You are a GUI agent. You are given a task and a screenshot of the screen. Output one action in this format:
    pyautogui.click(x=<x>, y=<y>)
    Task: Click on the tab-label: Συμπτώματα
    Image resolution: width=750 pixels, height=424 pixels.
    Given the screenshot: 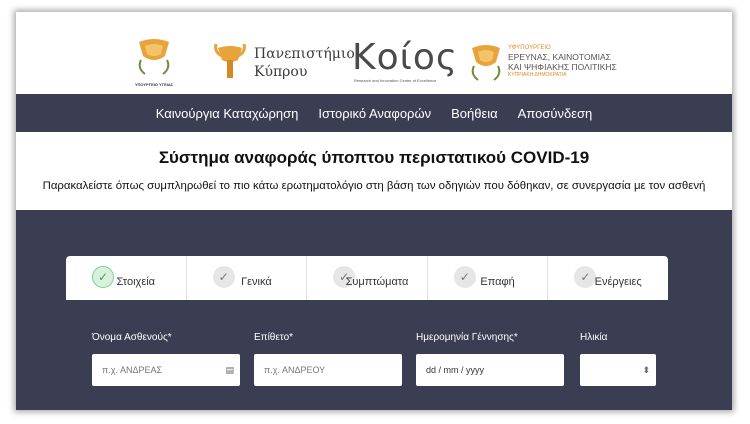 What is the action you would take?
    pyautogui.click(x=377, y=282)
    